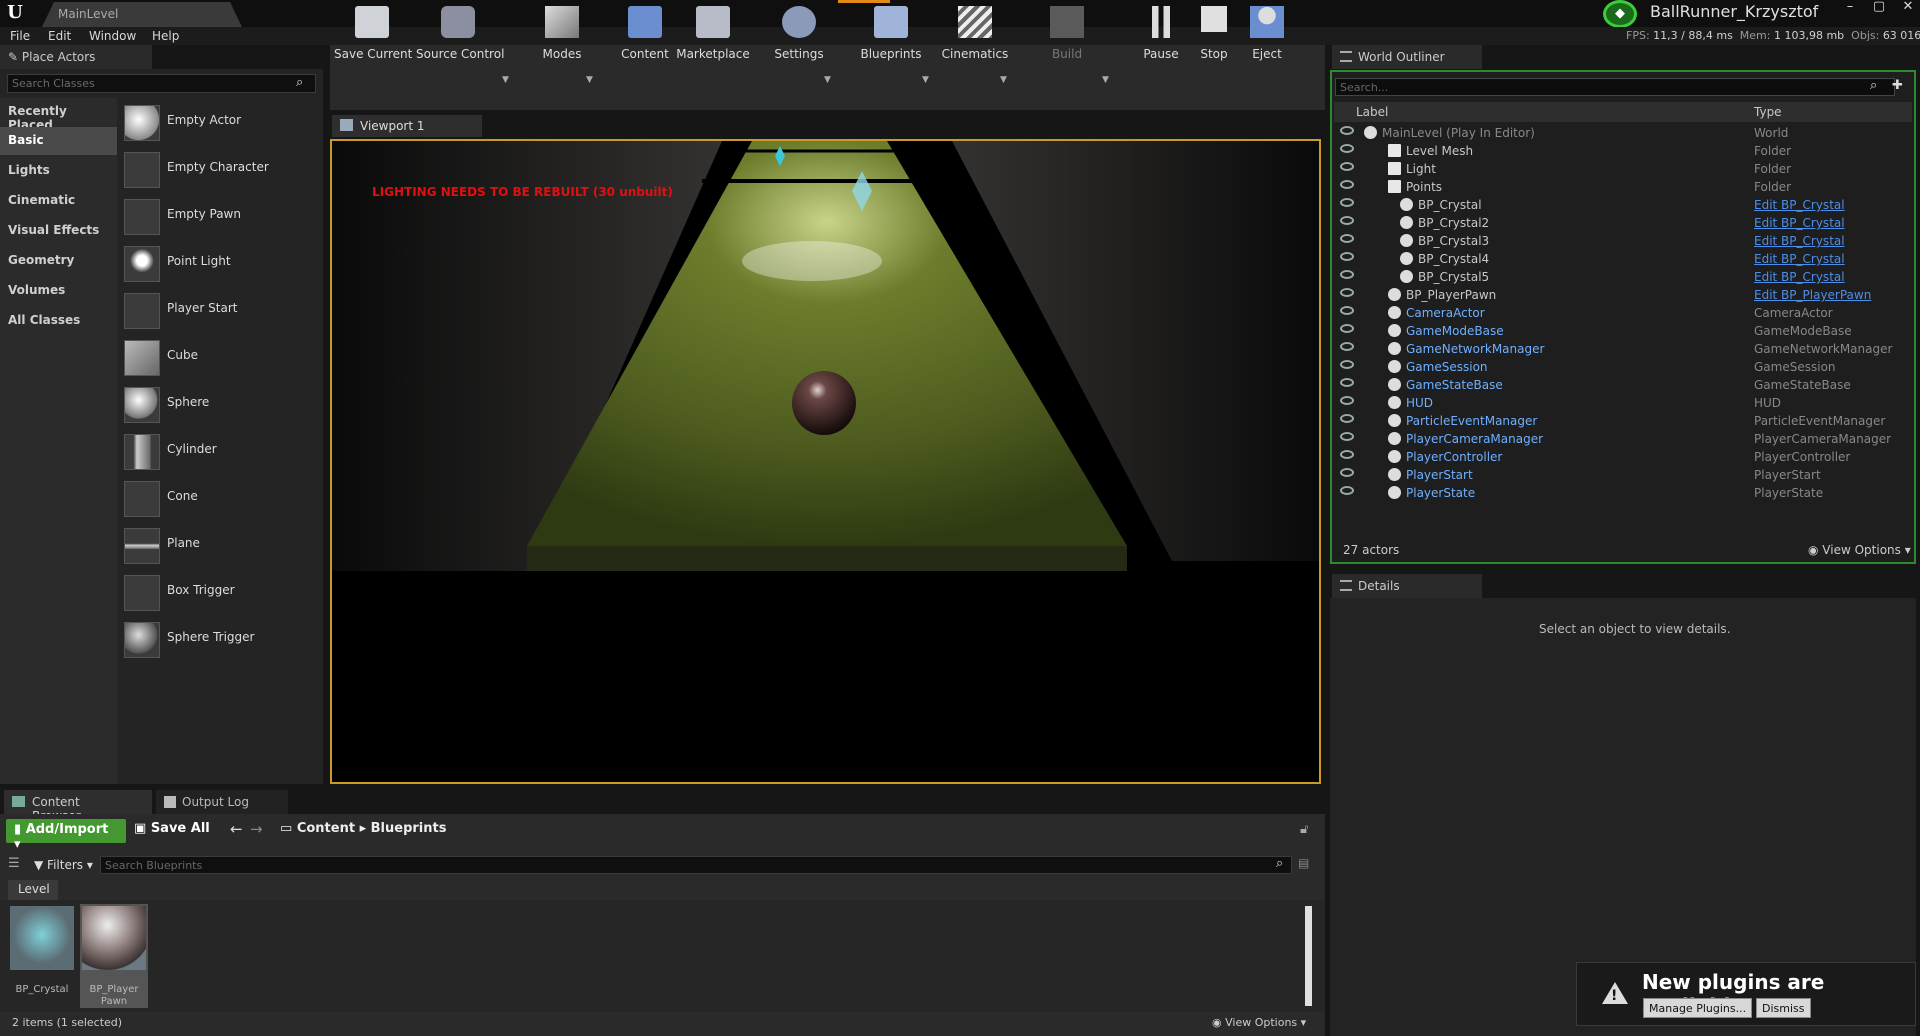 The width and height of the screenshot is (1920, 1036). I want to click on back-arrow-icon: ←, so click(236, 829).